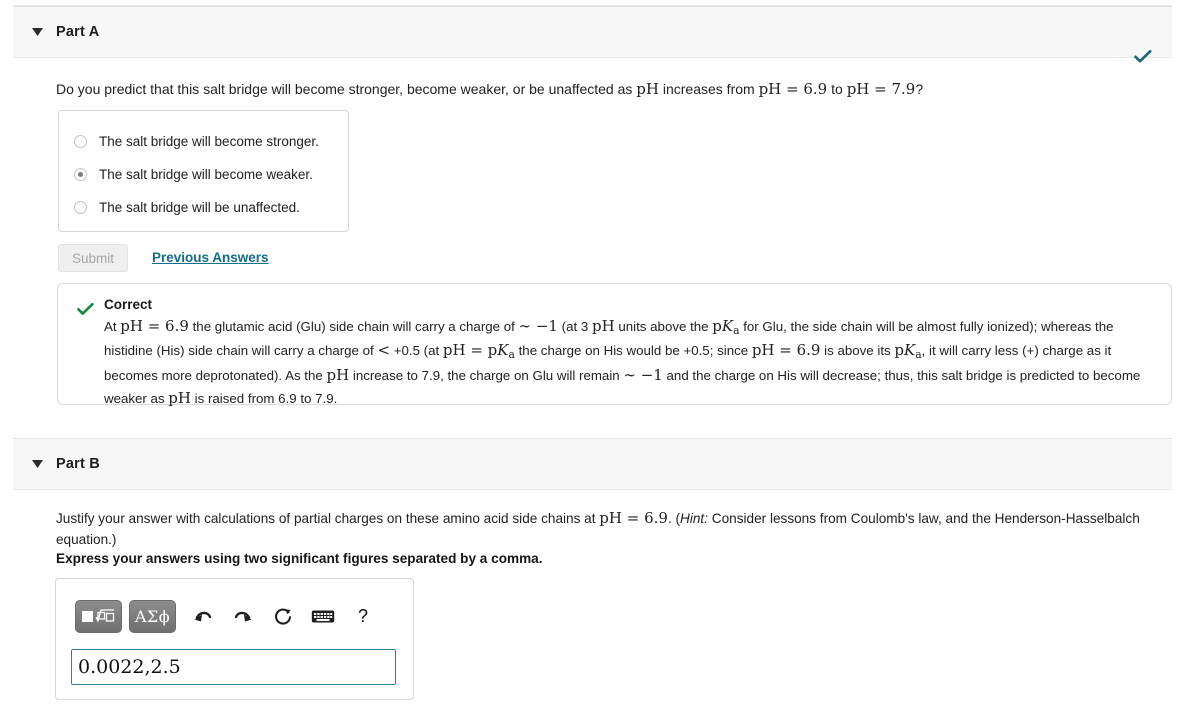  What do you see at coordinates (384, 350) in the screenshot?
I see `fb-m5: <` at bounding box center [384, 350].